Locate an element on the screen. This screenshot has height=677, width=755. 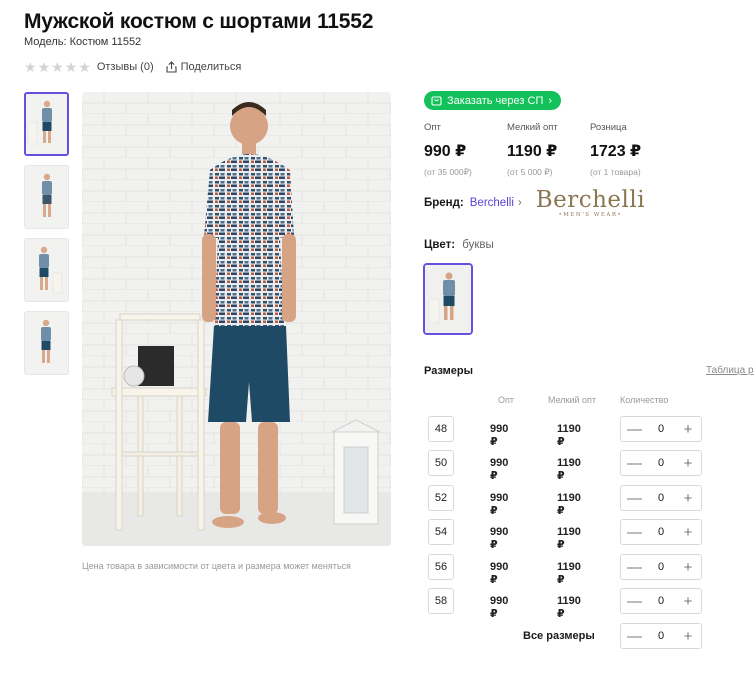
price-value: 1723 ₽ is located at coordinates (616, 151).